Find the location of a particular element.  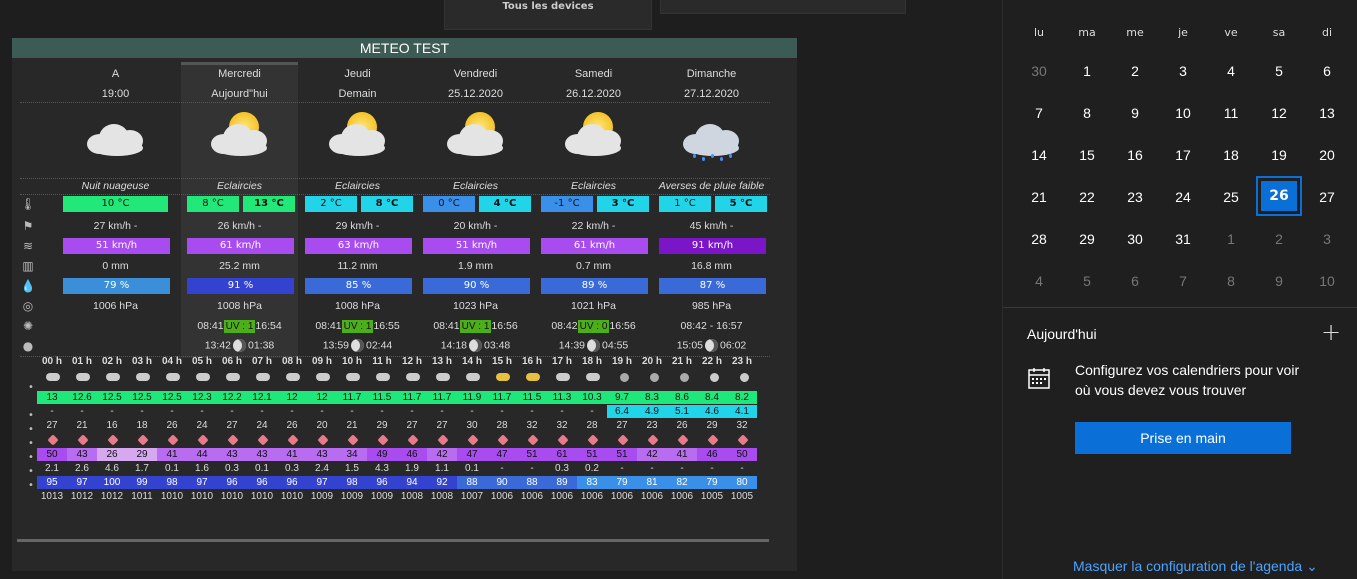

top-input is located at coordinates (783, 7).